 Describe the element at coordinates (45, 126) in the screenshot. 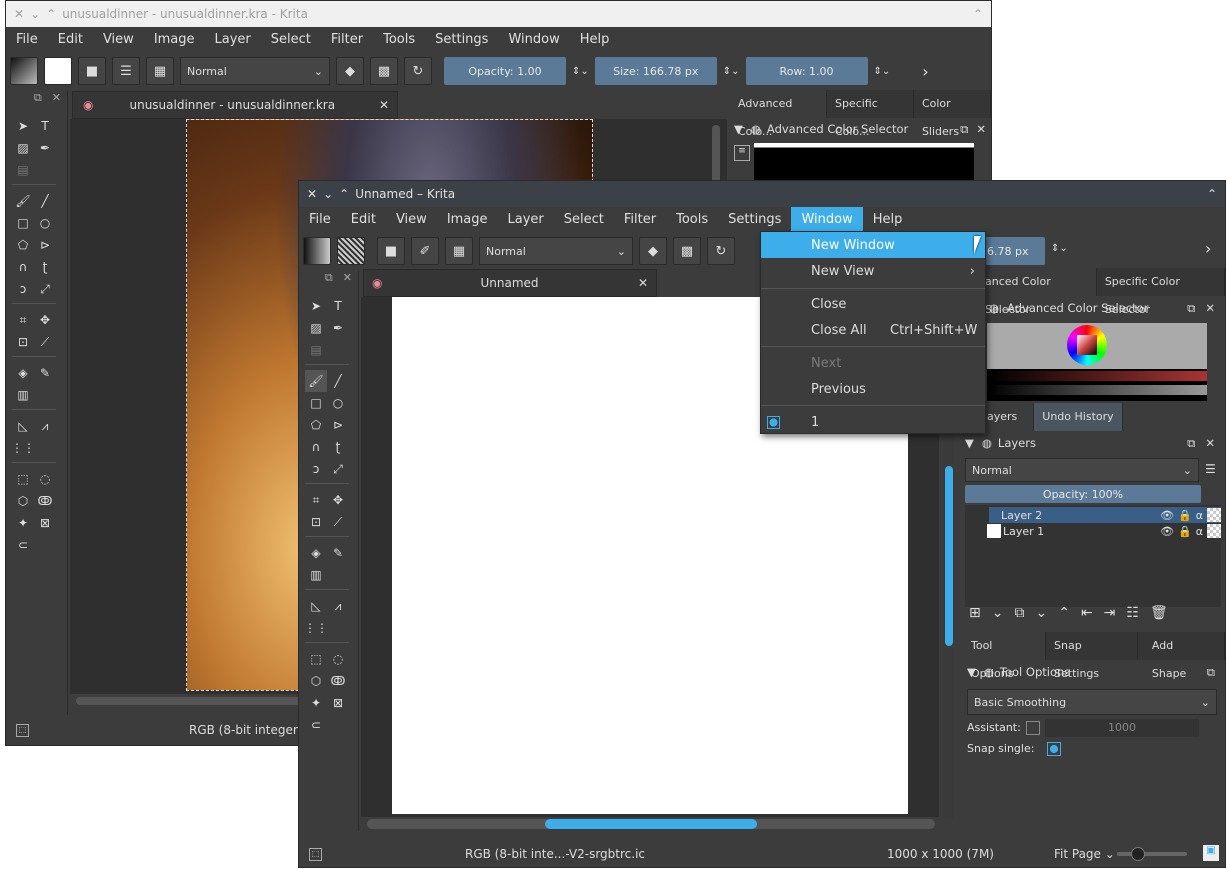

I see `text-icon: T` at that location.